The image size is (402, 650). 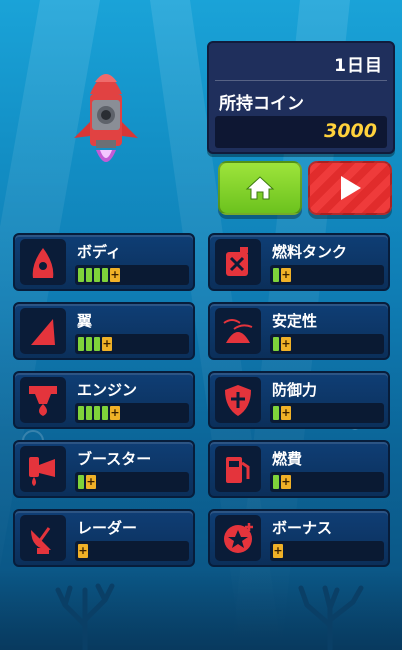 I want to click on upgrade-card: エンジン +, so click(x=104, y=400).